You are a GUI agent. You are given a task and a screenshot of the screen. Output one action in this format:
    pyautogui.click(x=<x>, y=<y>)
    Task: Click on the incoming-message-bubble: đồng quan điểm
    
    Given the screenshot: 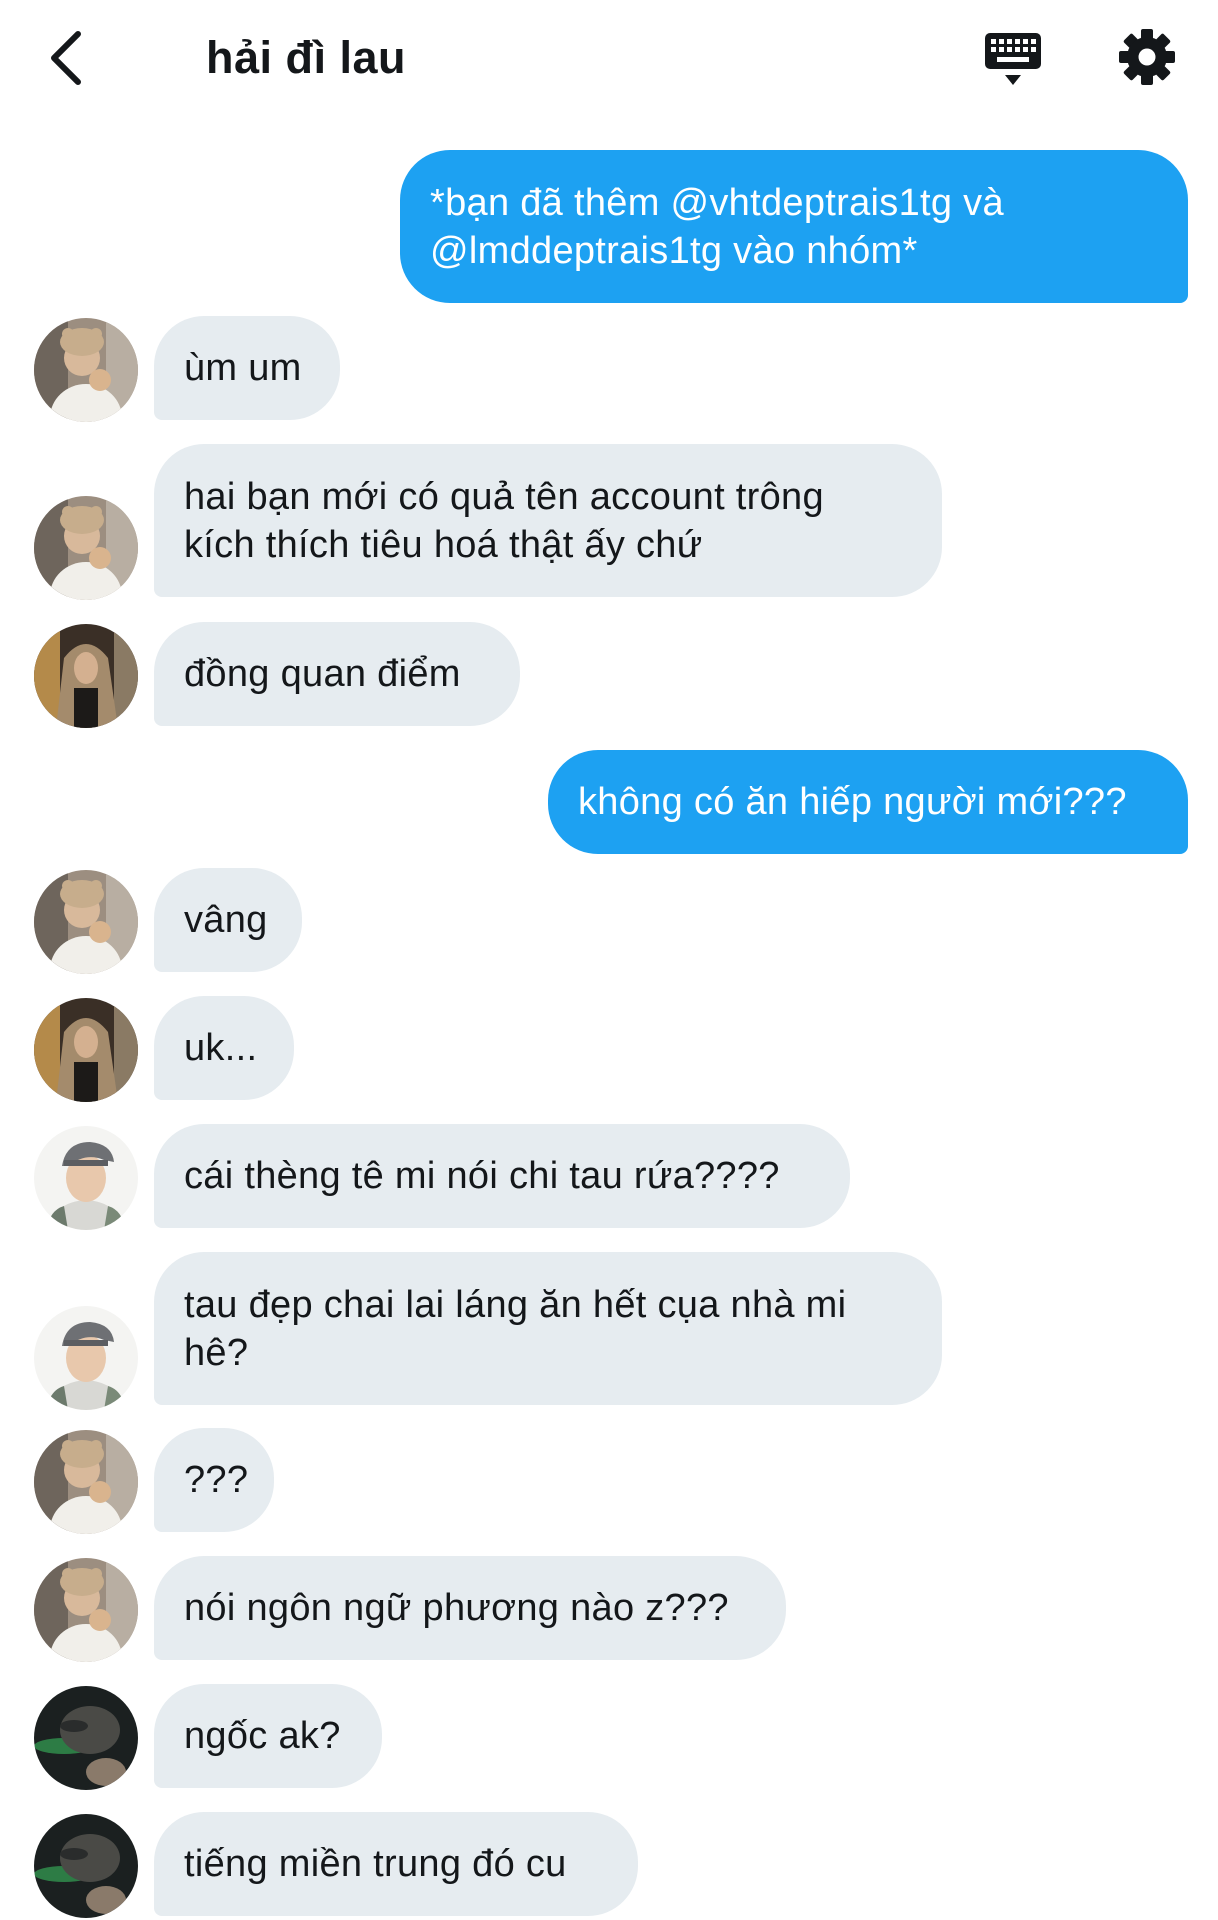 What is the action you would take?
    pyautogui.click(x=337, y=674)
    